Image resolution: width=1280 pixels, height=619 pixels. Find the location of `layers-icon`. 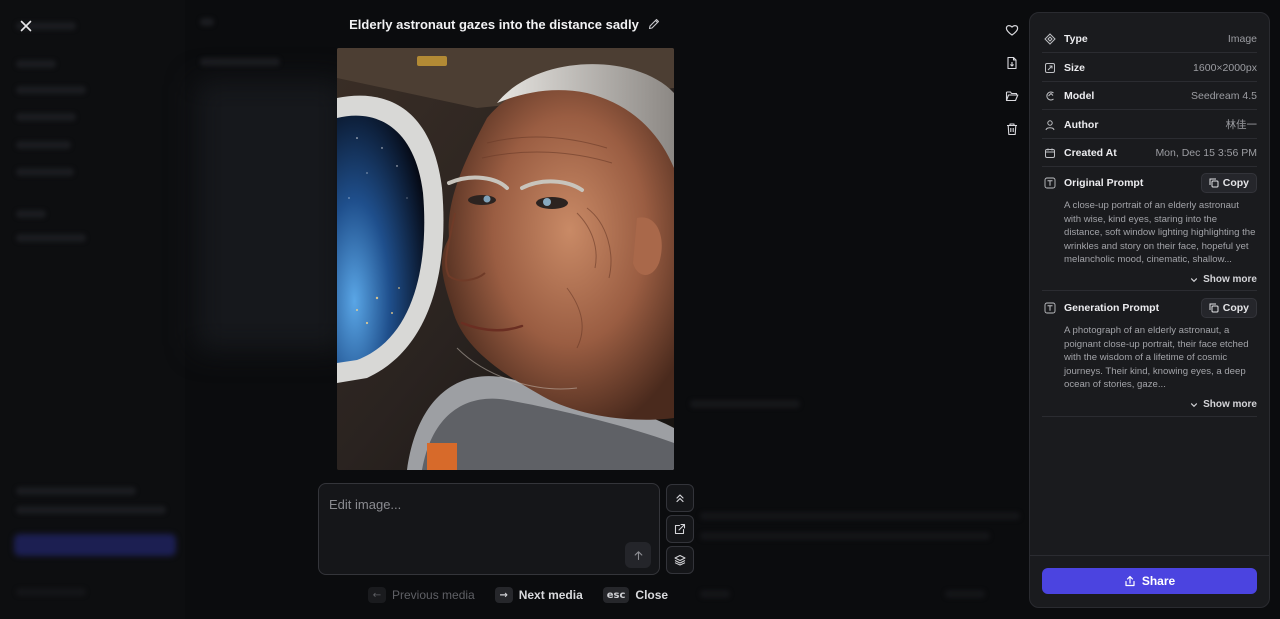

layers-icon is located at coordinates (680, 560).